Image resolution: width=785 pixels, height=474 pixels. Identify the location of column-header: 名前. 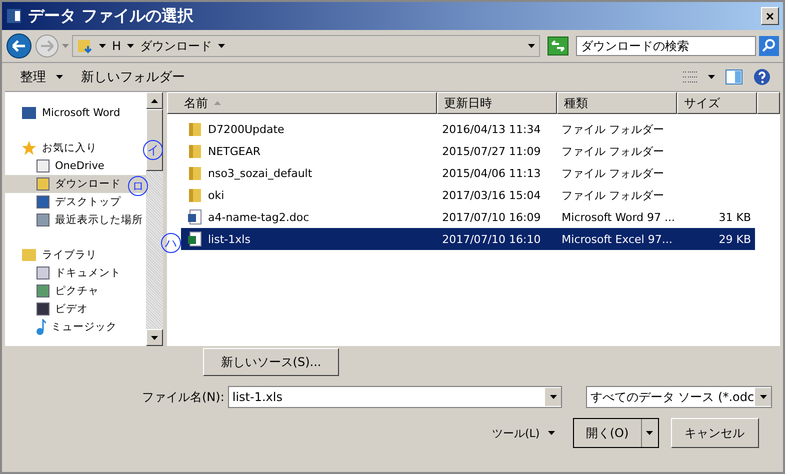
(302, 103).